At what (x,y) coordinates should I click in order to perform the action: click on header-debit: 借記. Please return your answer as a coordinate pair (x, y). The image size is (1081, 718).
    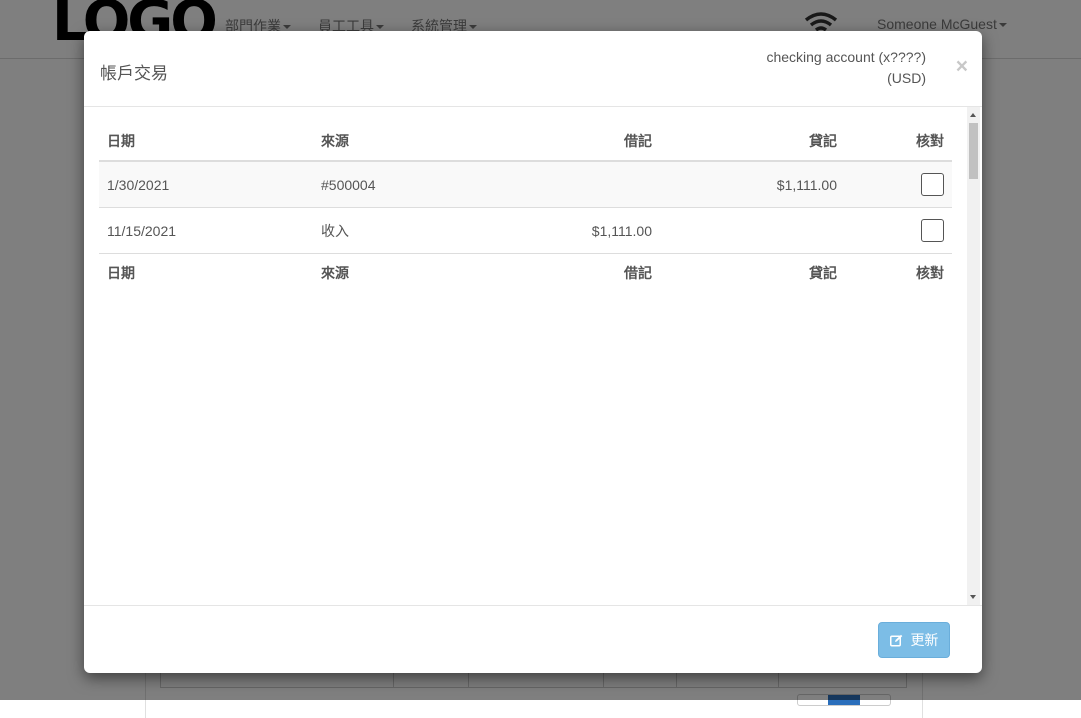
    Looking at the image, I should click on (576, 141).